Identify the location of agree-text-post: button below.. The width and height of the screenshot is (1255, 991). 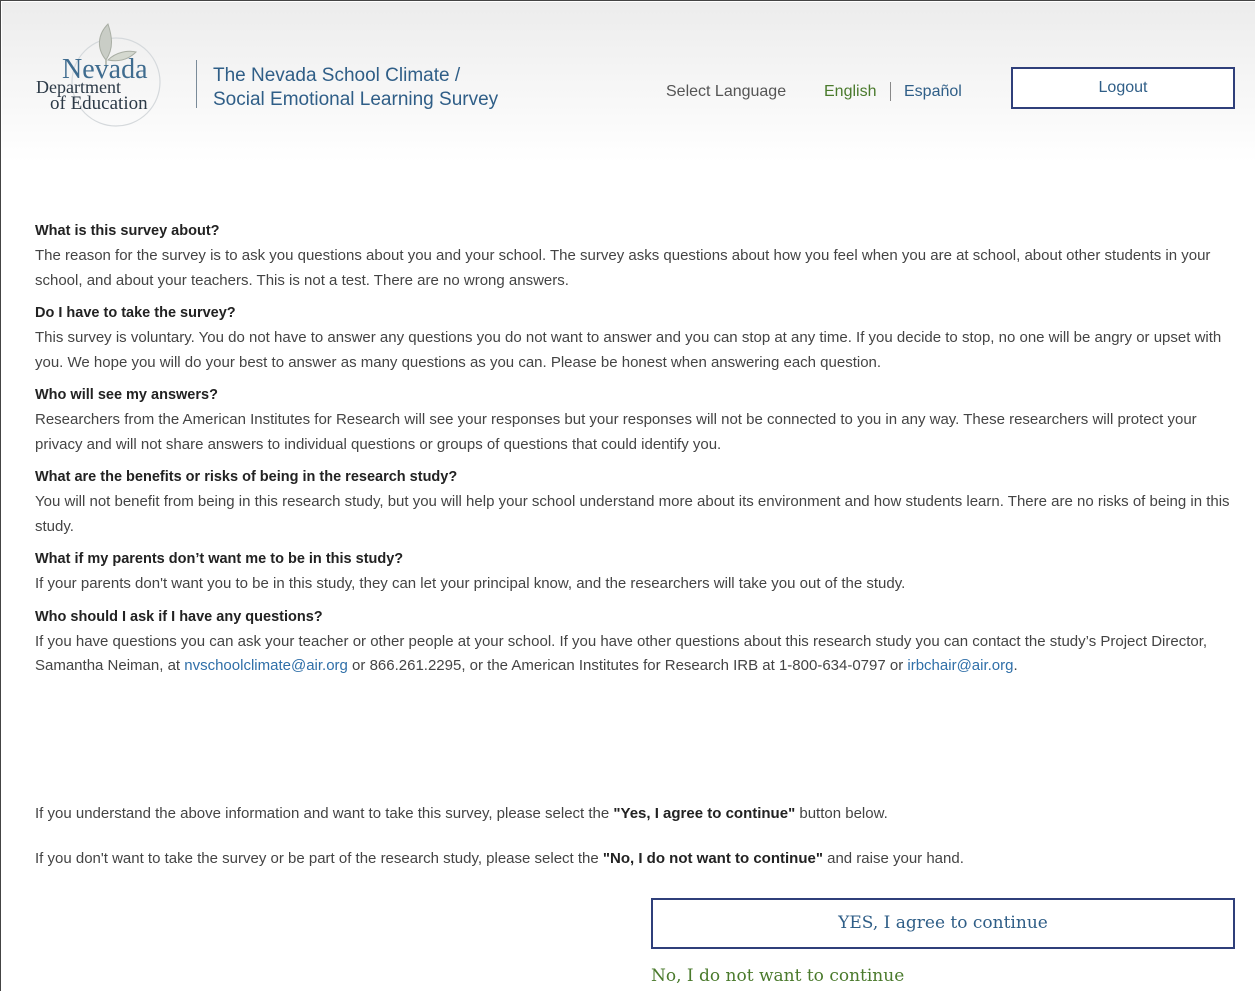
(841, 813).